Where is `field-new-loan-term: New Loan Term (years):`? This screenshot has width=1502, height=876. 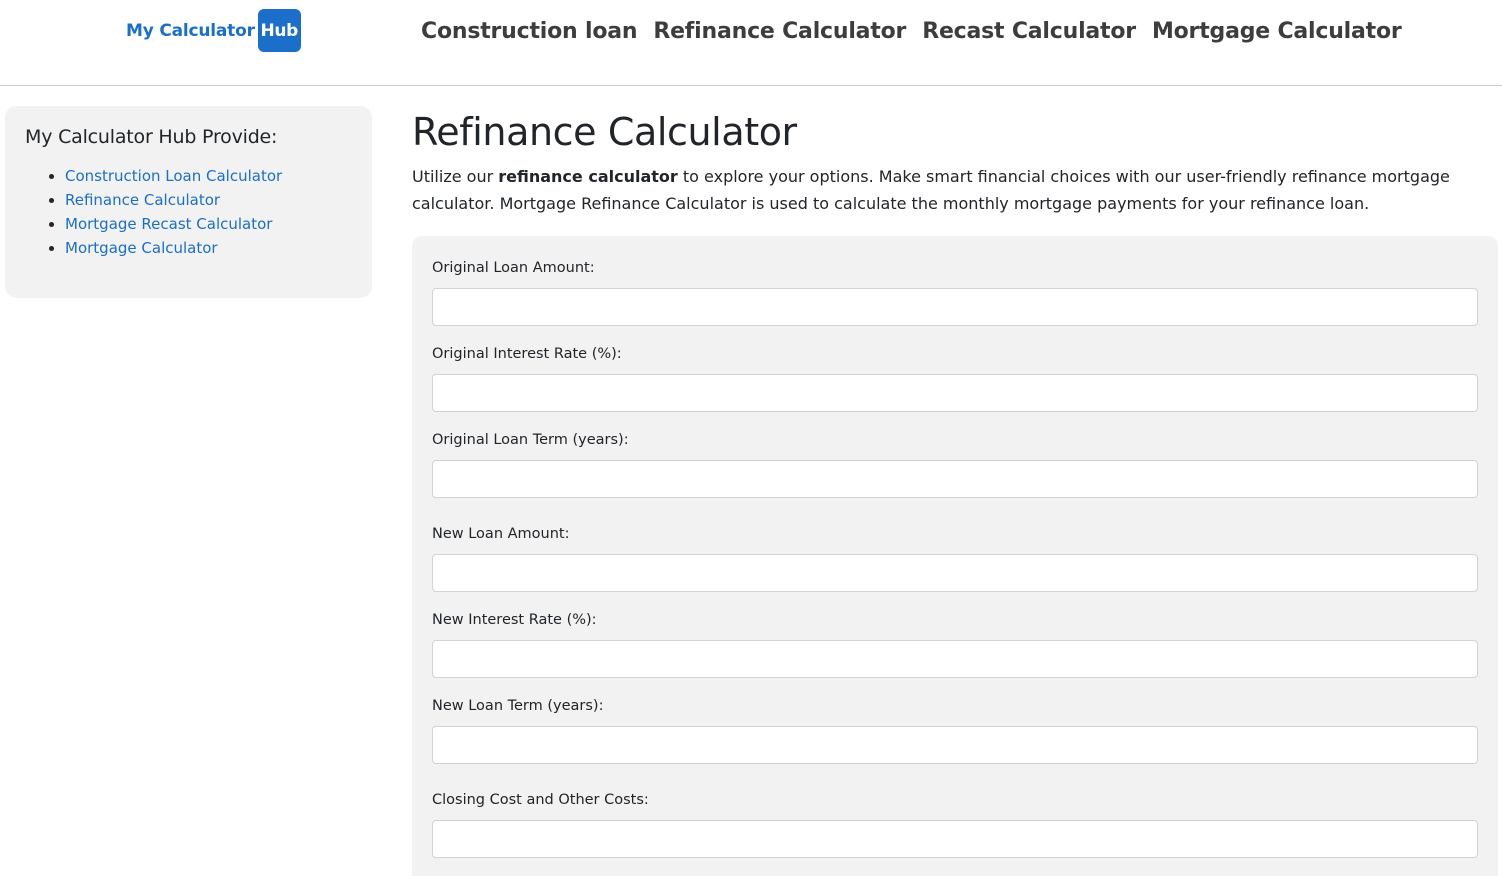 field-new-loan-term: New Loan Term (years): is located at coordinates (955, 729).